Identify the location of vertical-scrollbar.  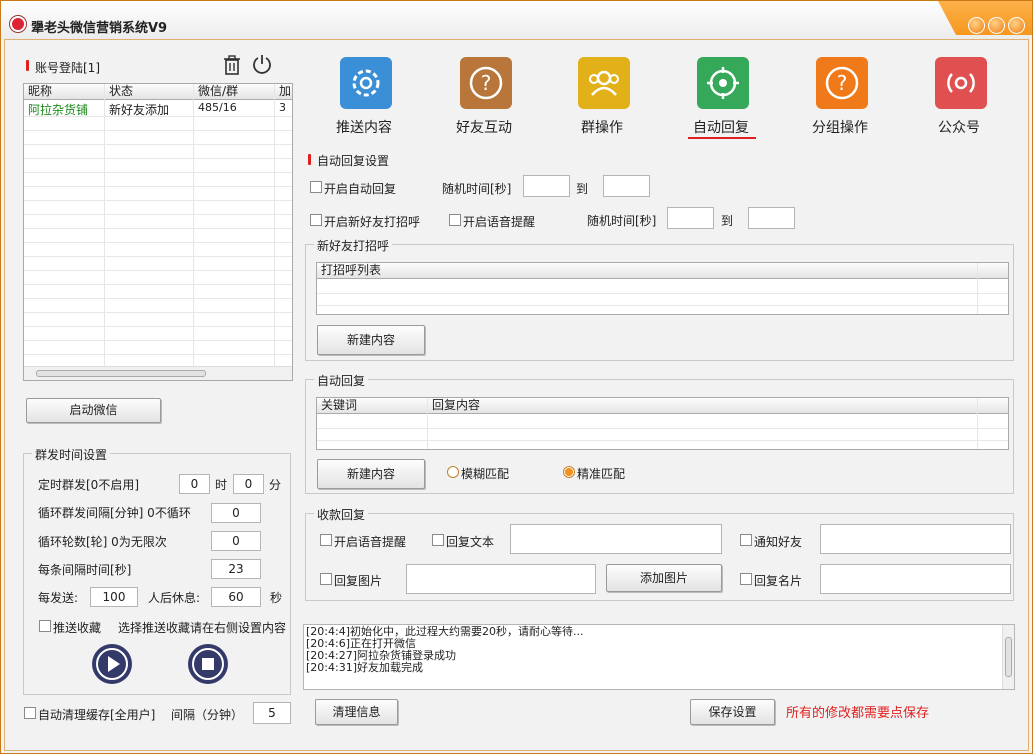
(1008, 657).